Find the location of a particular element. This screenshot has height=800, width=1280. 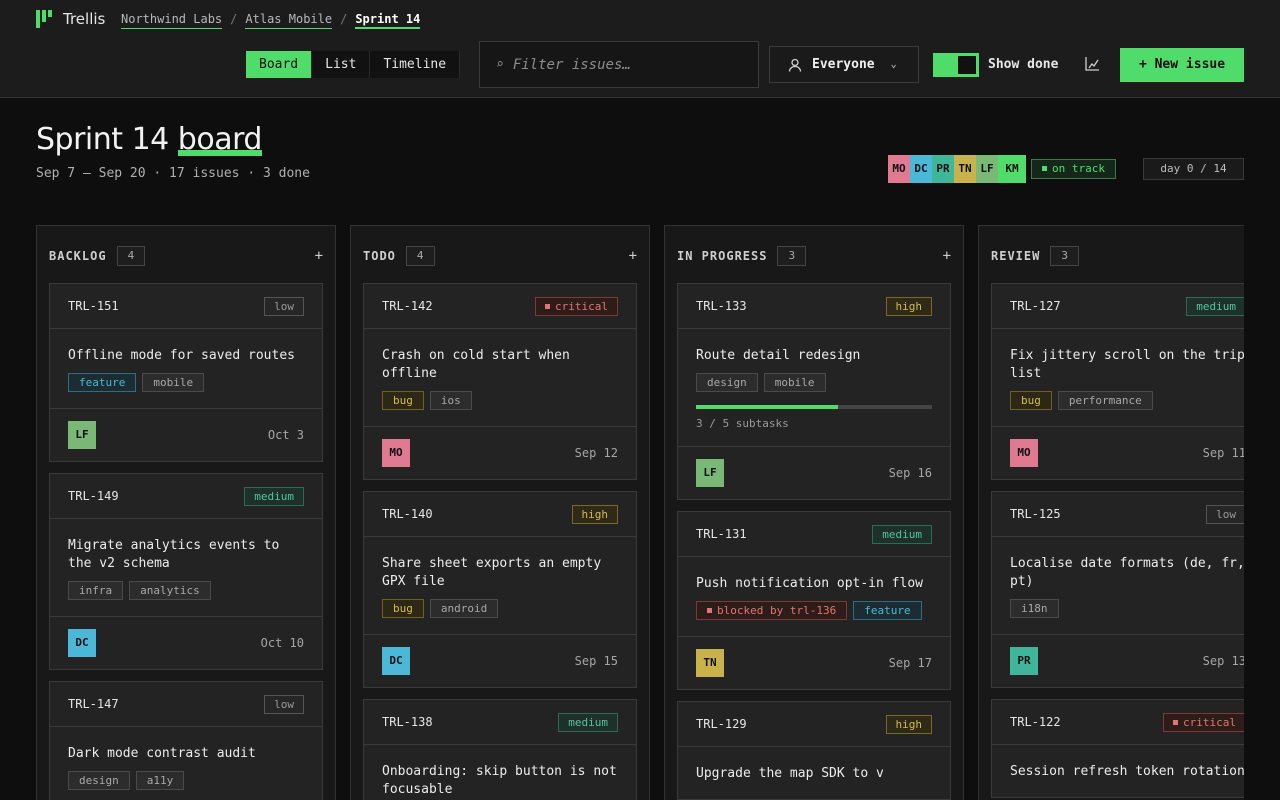

tag-list: bug performance is located at coordinates (1127, 400).